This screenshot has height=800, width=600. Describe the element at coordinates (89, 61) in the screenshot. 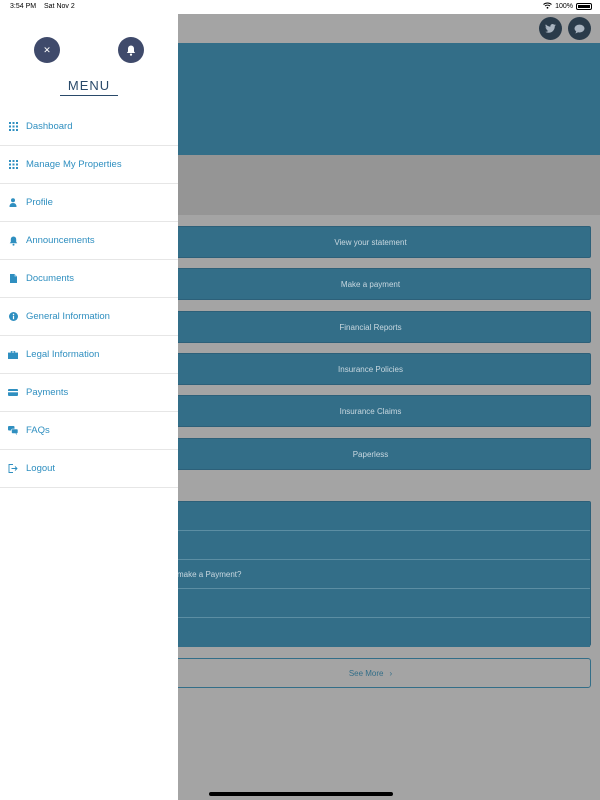

I see `drawer-header: ✕ MENU` at that location.